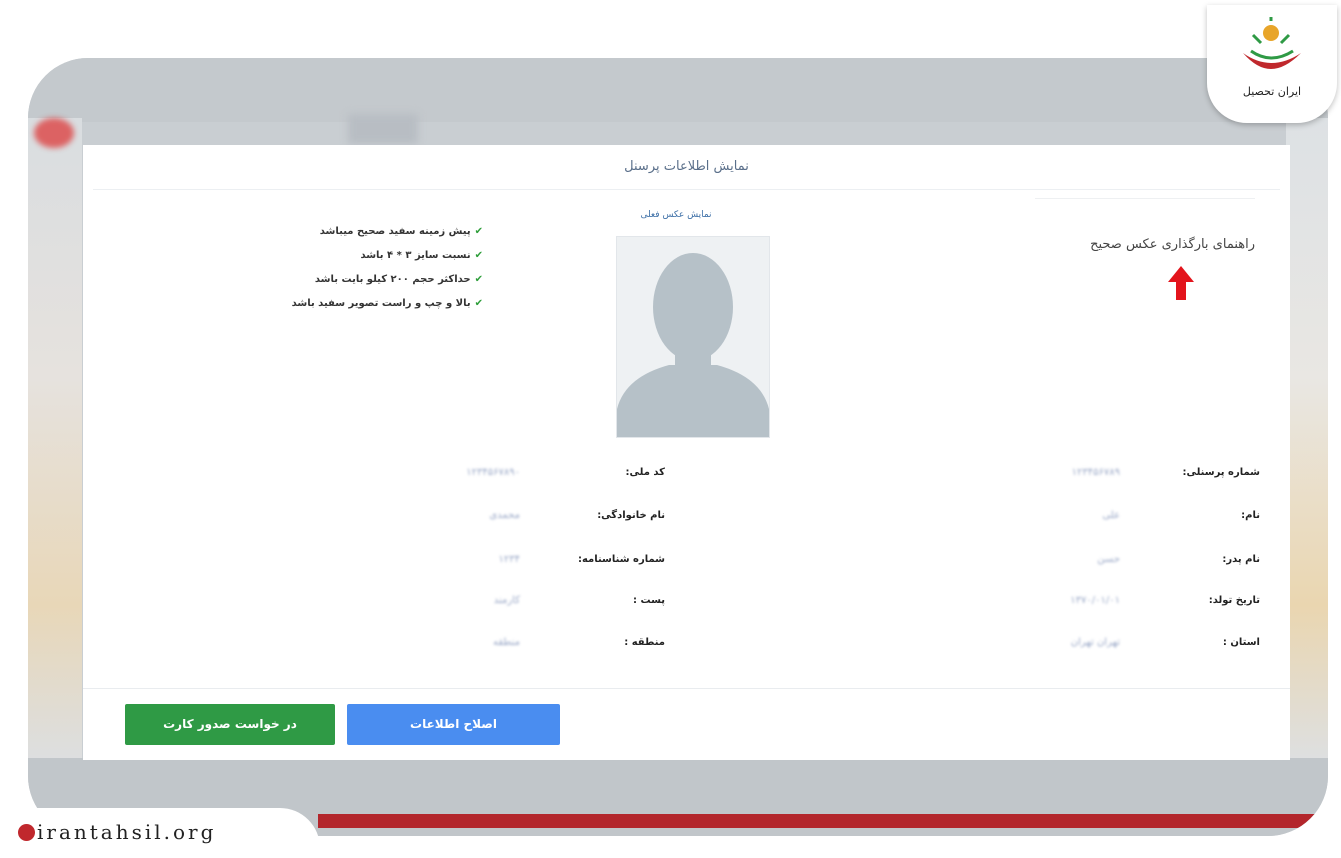  Describe the element at coordinates (1221, 472) in the screenshot. I see `field-label-personnel-number: شماره پرسنلی:` at that location.